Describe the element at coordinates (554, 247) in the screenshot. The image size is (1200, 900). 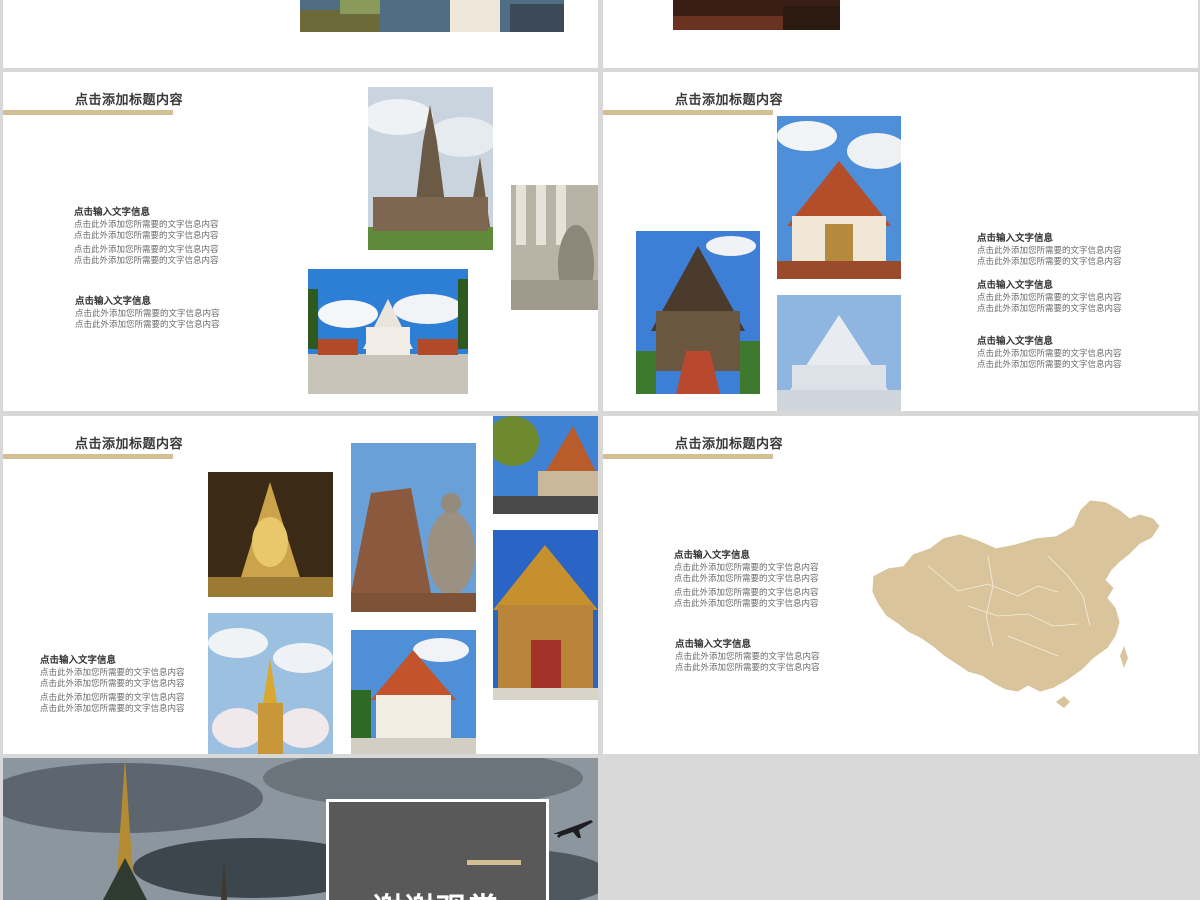
I see `stone-statues-photo` at that location.